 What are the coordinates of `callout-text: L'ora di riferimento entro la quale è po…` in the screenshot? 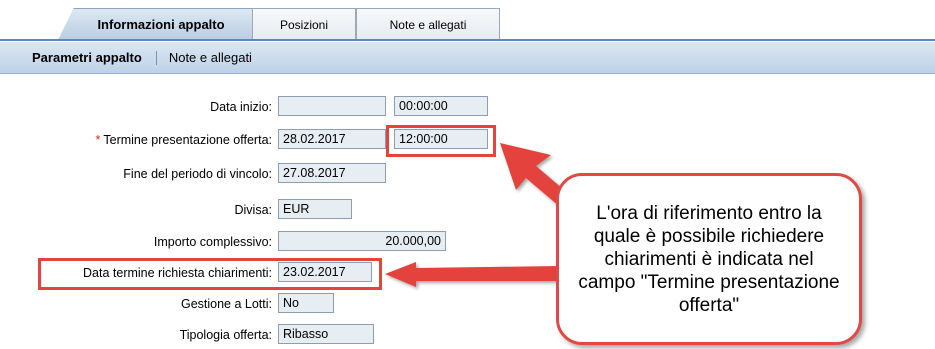 It's located at (709, 259).